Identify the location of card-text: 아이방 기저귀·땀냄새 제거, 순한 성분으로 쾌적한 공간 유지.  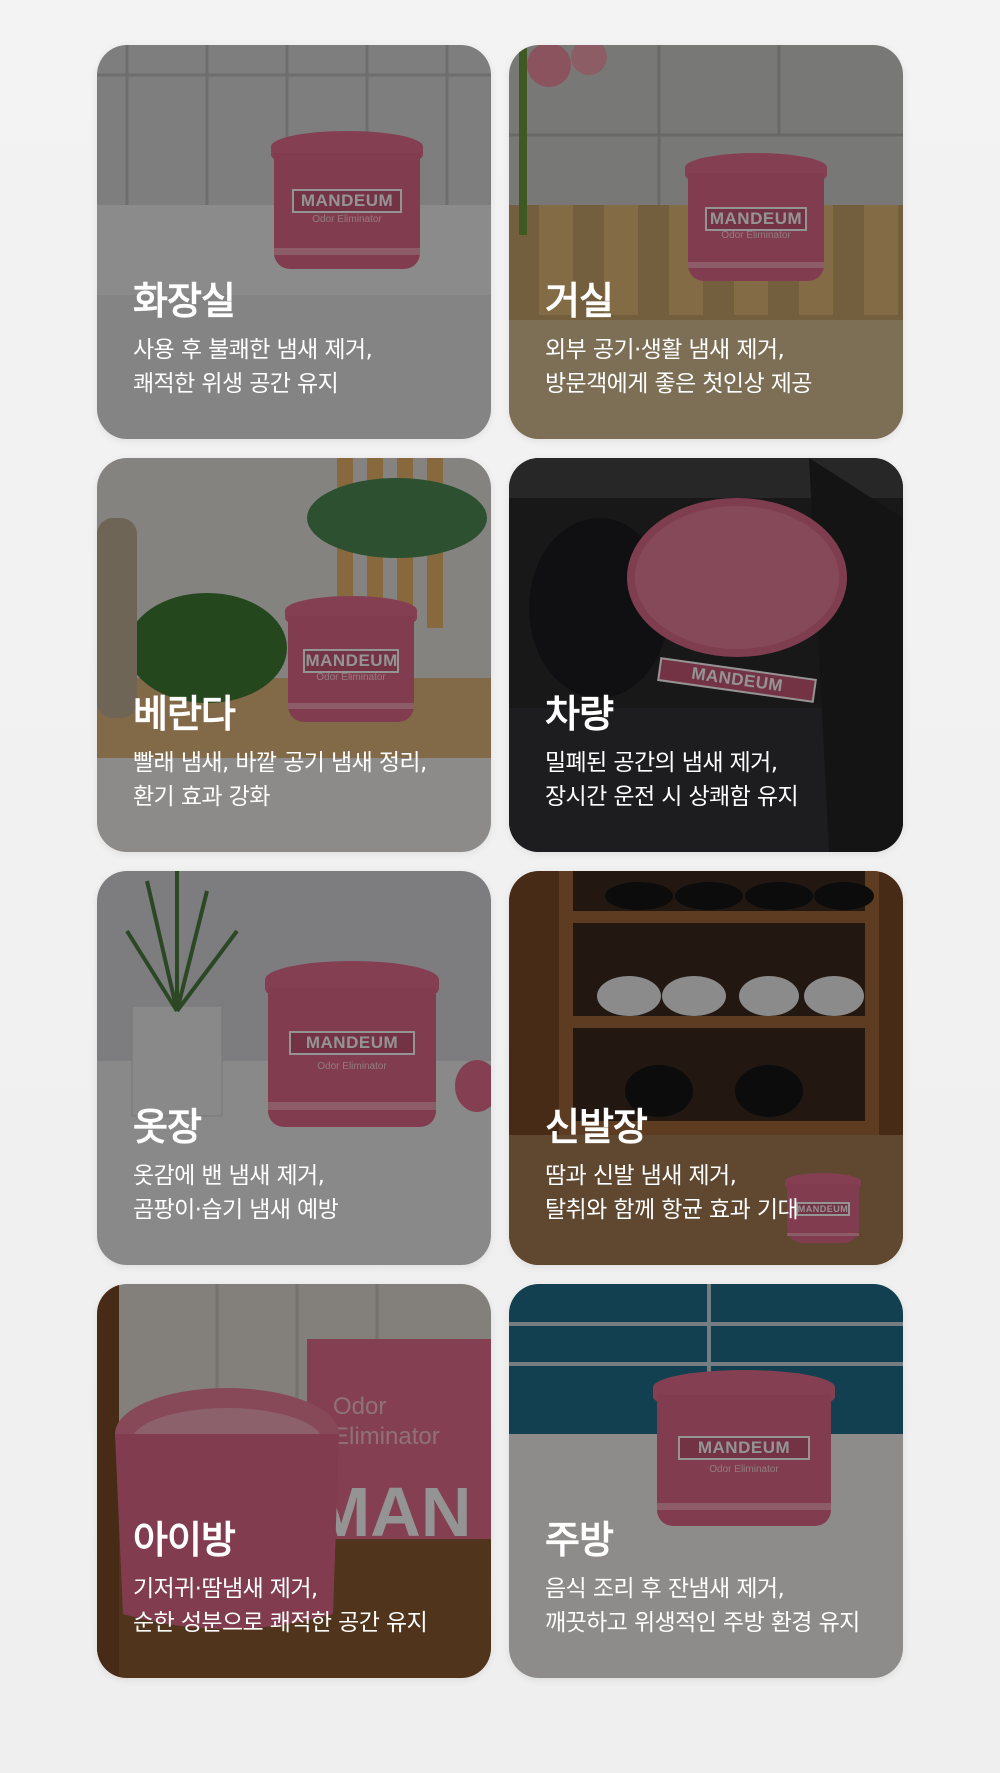
(302, 1578).